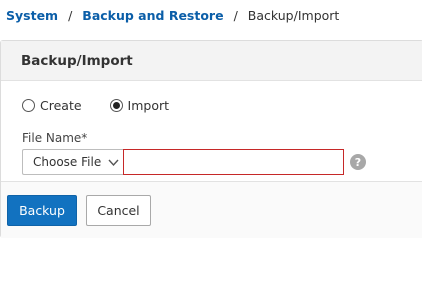 The image size is (422, 296). What do you see at coordinates (211, 61) in the screenshot?
I see `panel-title: Backup/Import` at bounding box center [211, 61].